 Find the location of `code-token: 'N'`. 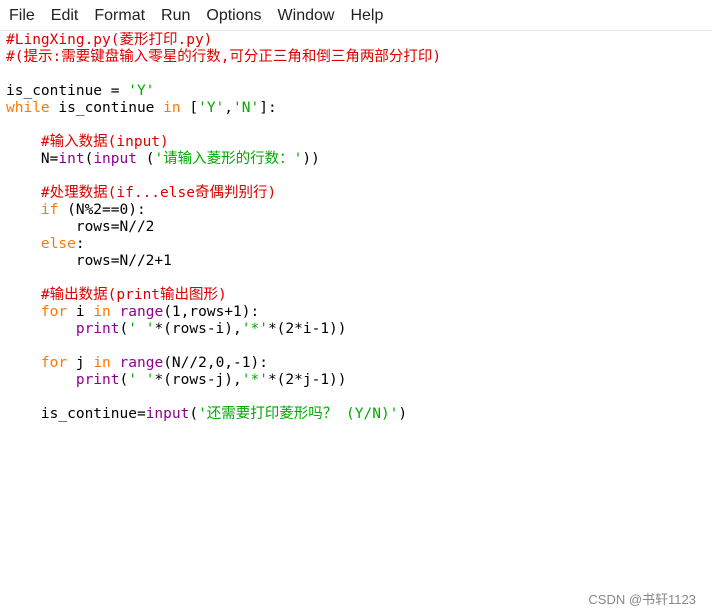

code-token: 'N' is located at coordinates (246, 108).